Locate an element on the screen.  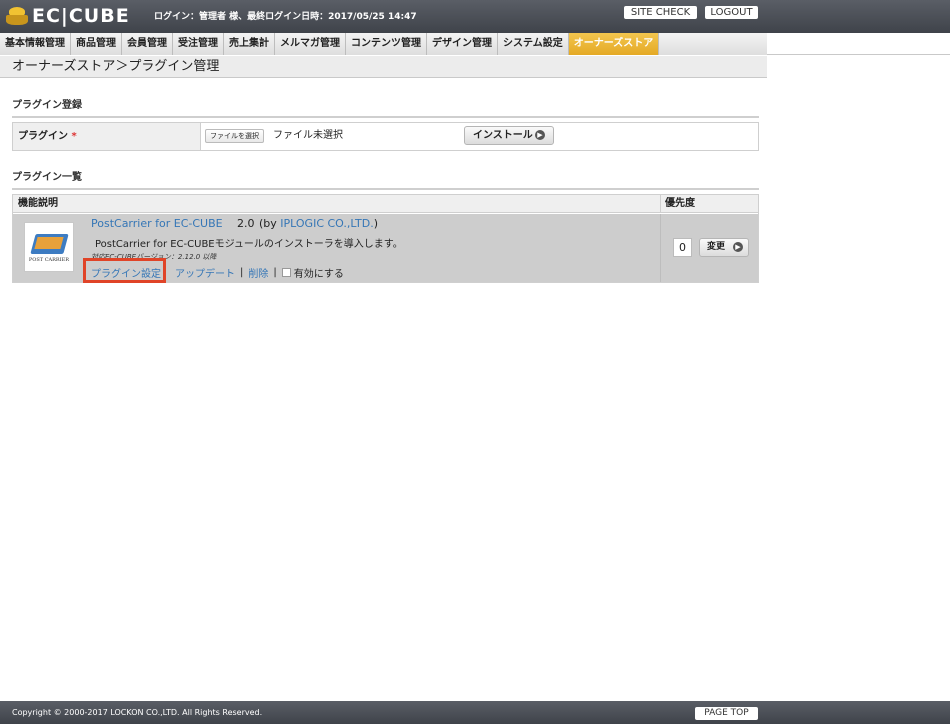
plugin-author-link: IPLOGIC CO.,LTD. is located at coordinates (326, 223).